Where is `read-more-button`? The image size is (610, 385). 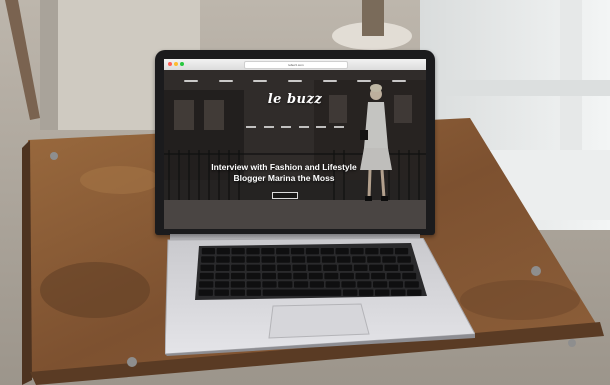 read-more-button is located at coordinates (285, 195).